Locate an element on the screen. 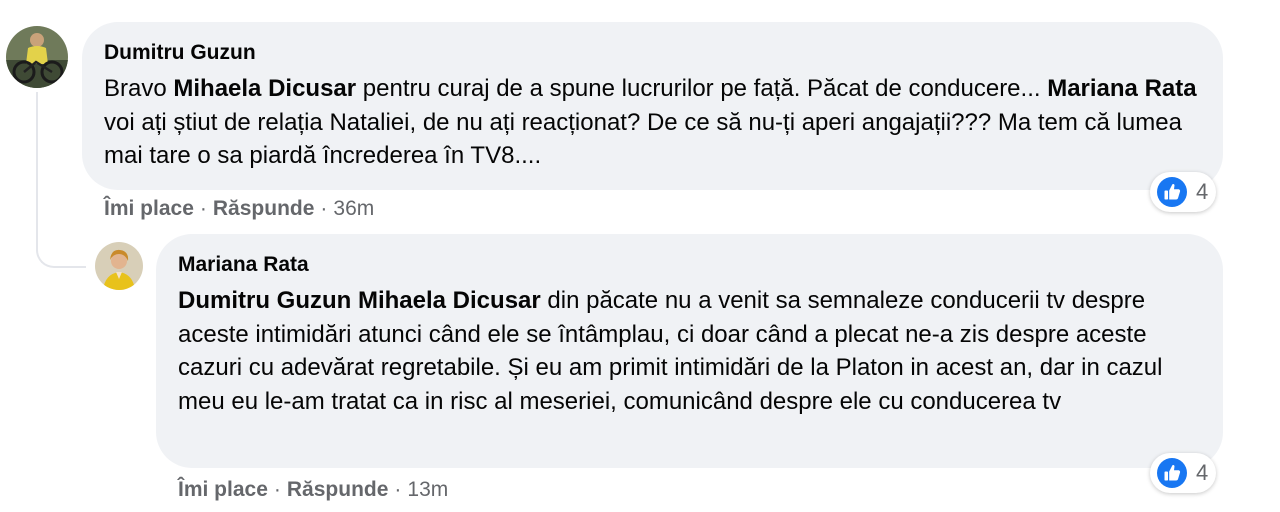  mention-link: Mariana Rata is located at coordinates (1121, 88).